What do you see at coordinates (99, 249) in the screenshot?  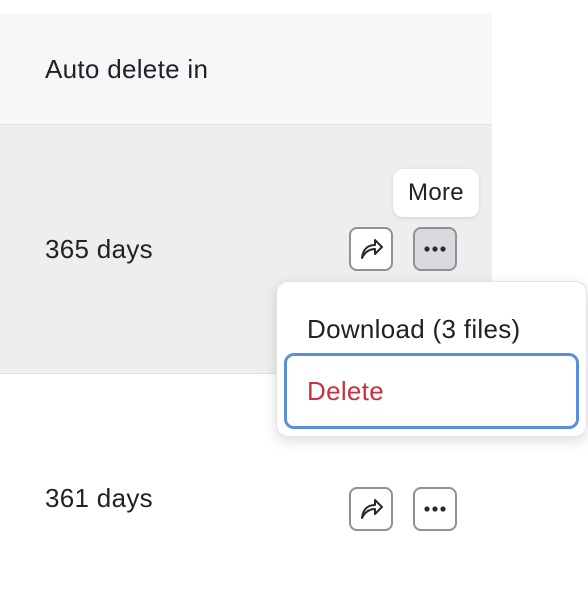 I see `auto-delete-value: 365 days` at bounding box center [99, 249].